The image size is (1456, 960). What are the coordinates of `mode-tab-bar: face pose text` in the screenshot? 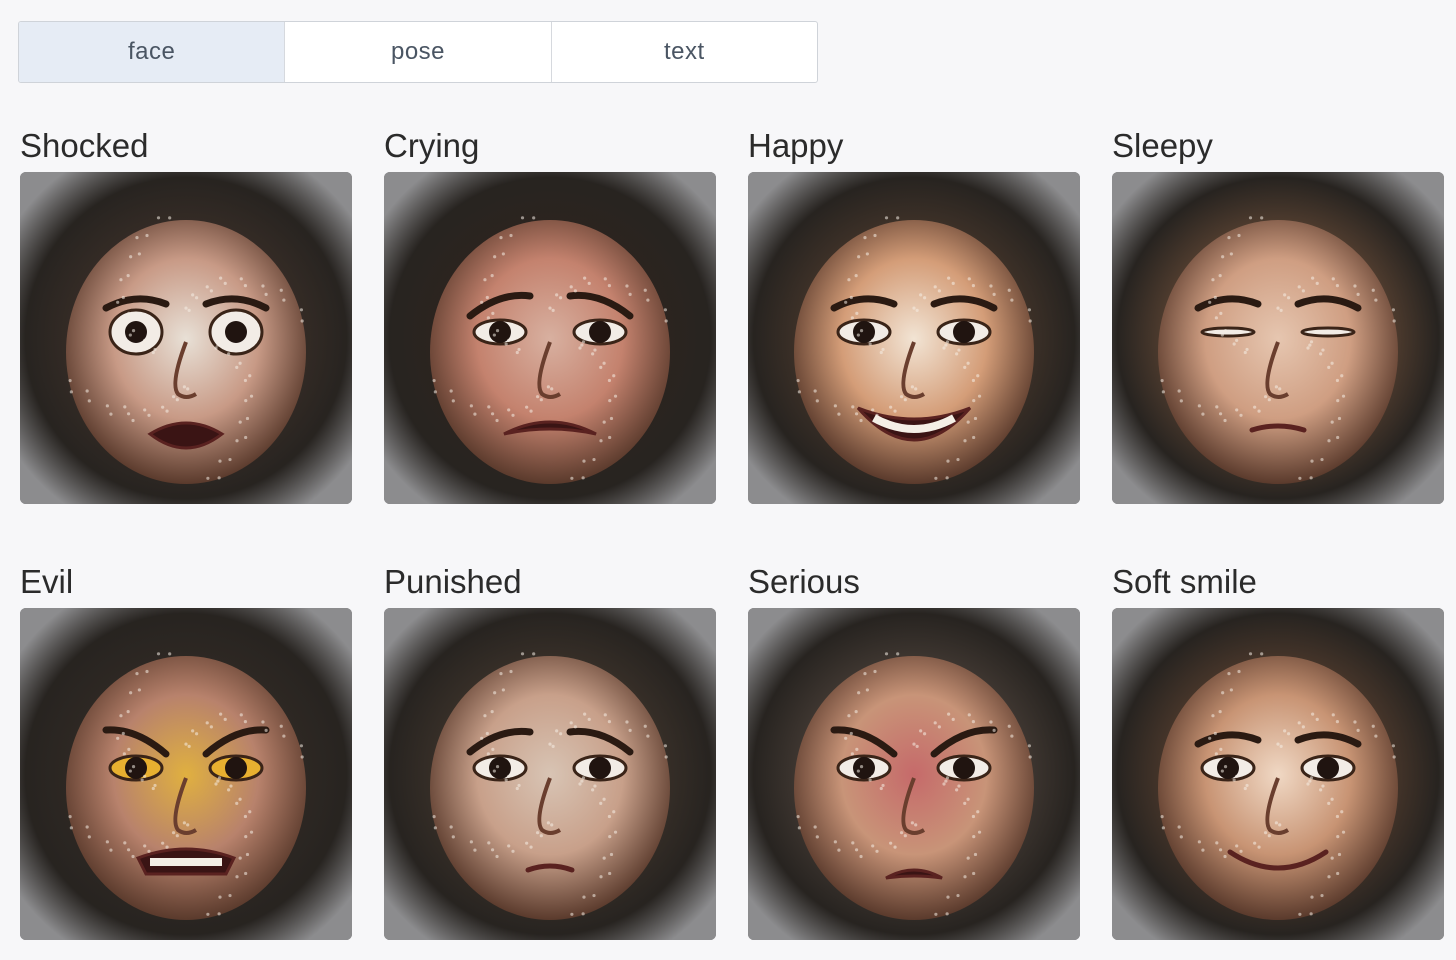 It's located at (418, 52).